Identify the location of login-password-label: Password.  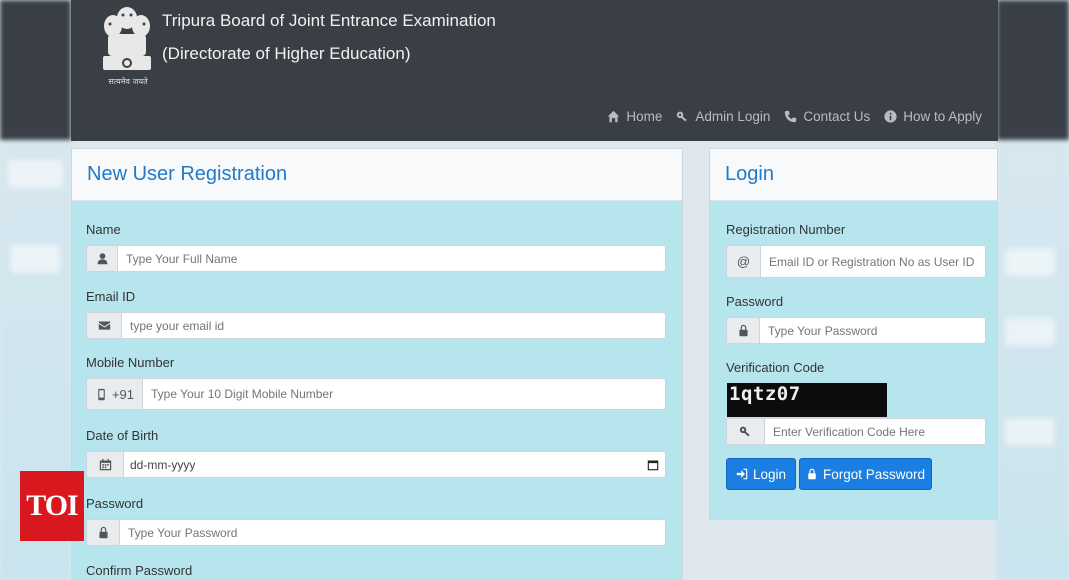
(755, 301).